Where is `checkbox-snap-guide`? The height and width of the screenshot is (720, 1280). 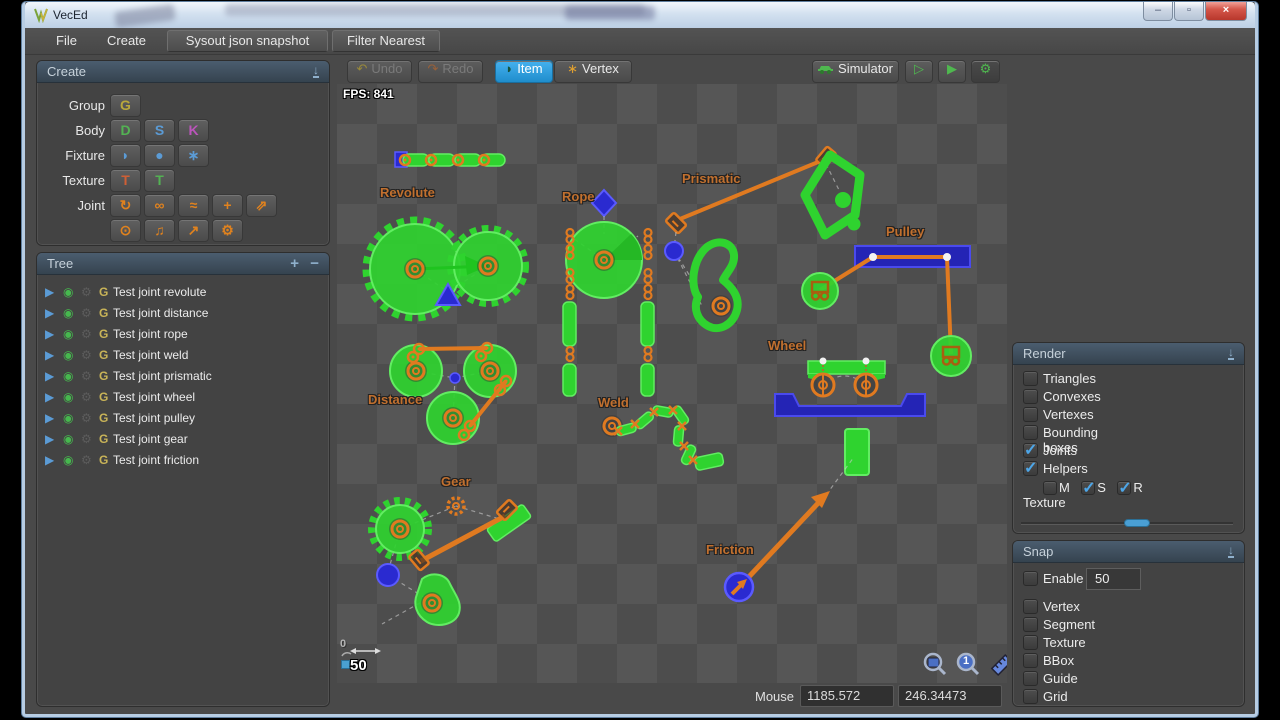 checkbox-snap-guide is located at coordinates (1030, 678).